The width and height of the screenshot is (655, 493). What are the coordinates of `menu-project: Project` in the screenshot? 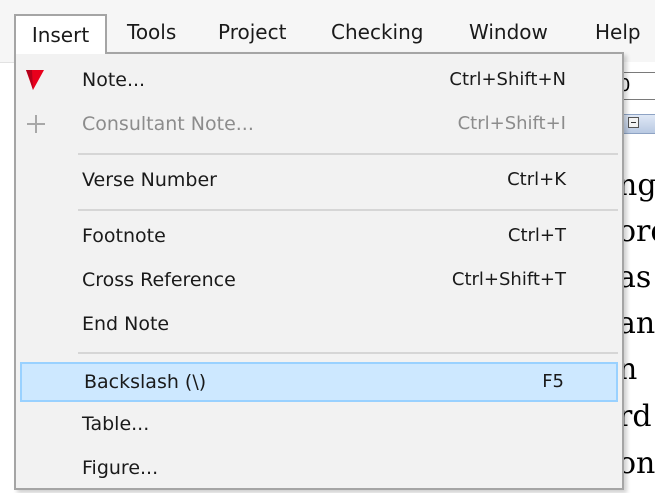 It's located at (252, 32).